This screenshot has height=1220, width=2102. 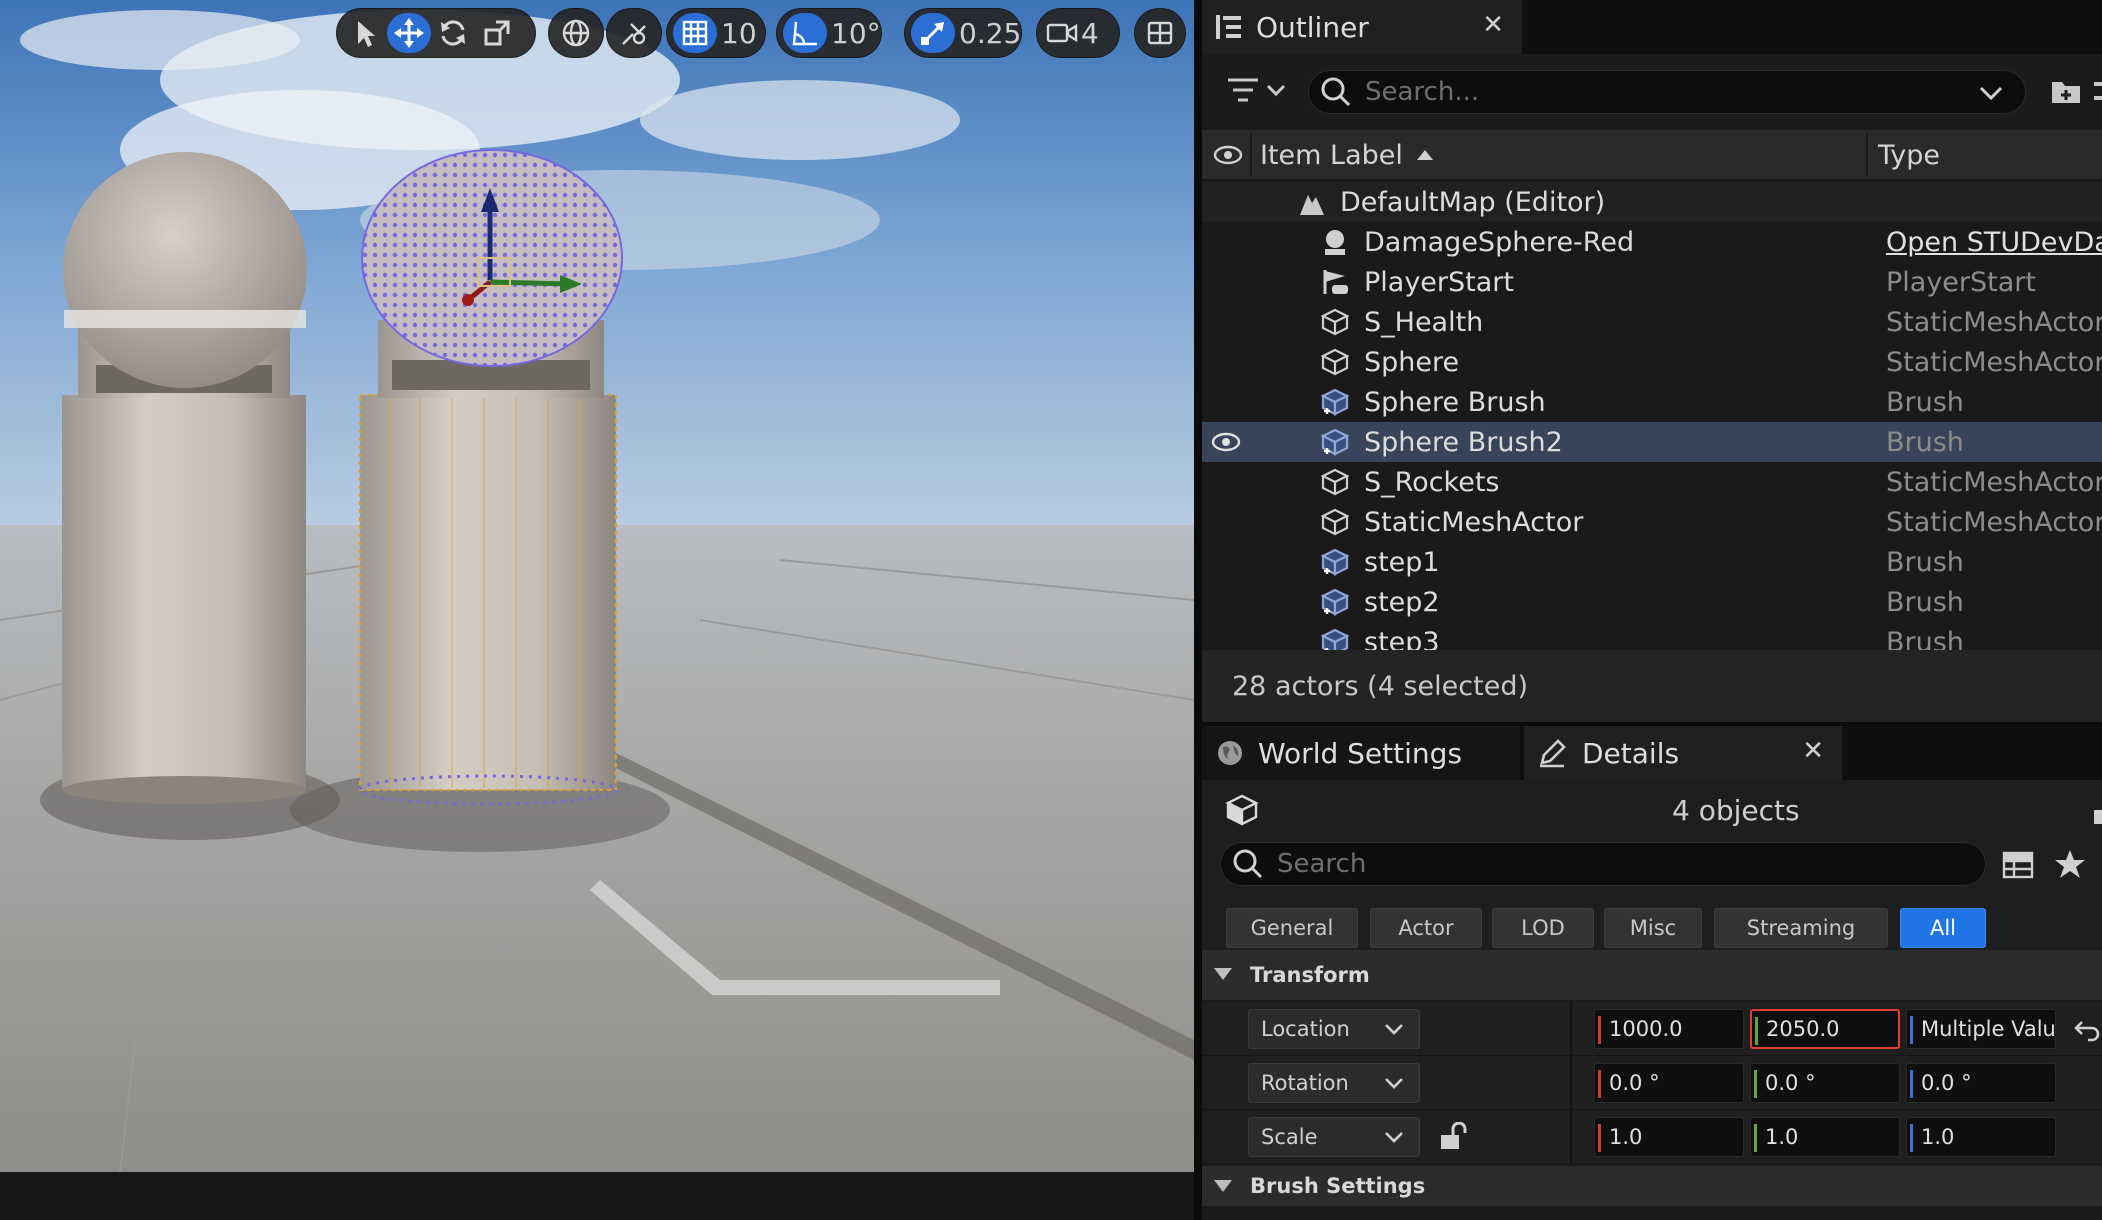 I want to click on actor-cube-icon, so click(x=1242, y=810).